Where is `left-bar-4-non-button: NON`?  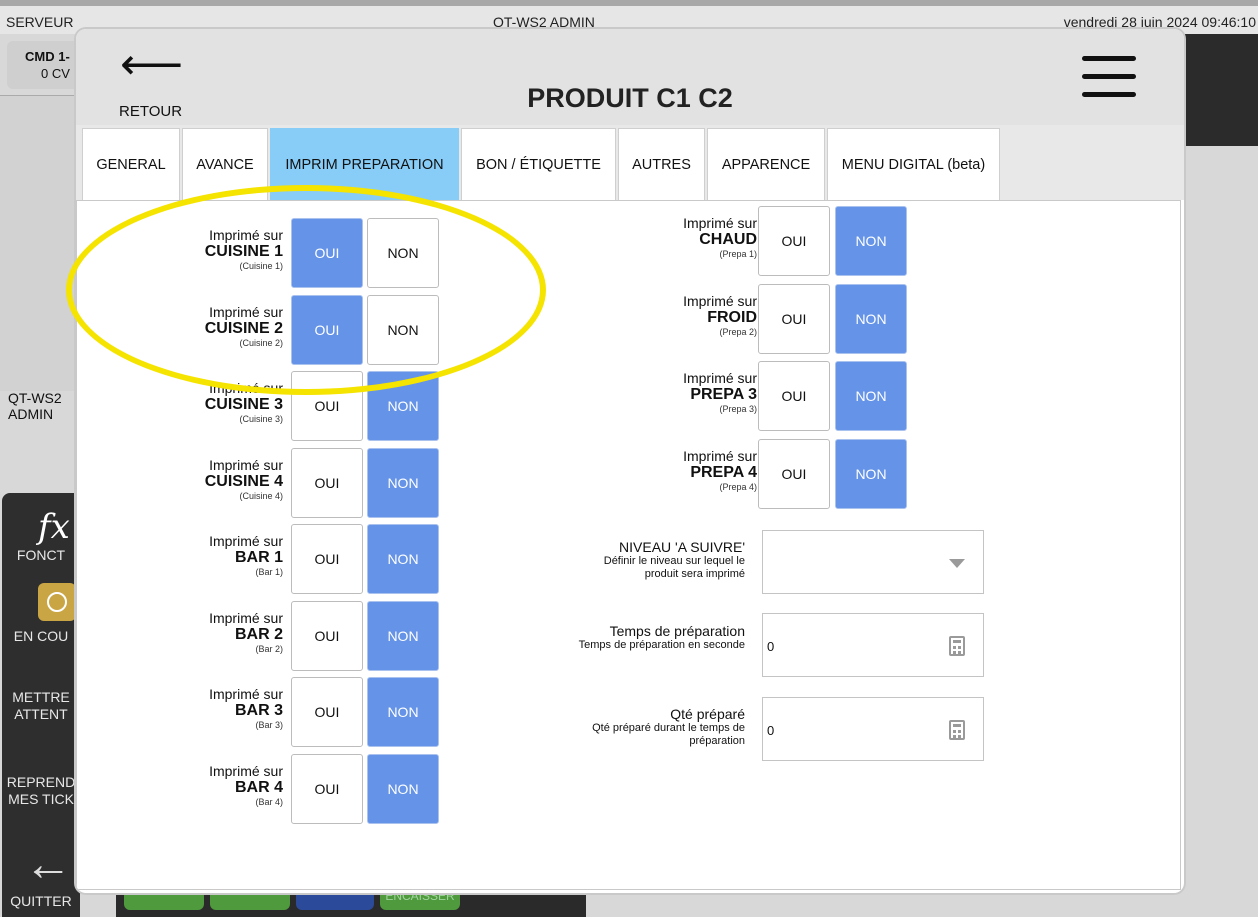 left-bar-4-non-button: NON is located at coordinates (403, 788).